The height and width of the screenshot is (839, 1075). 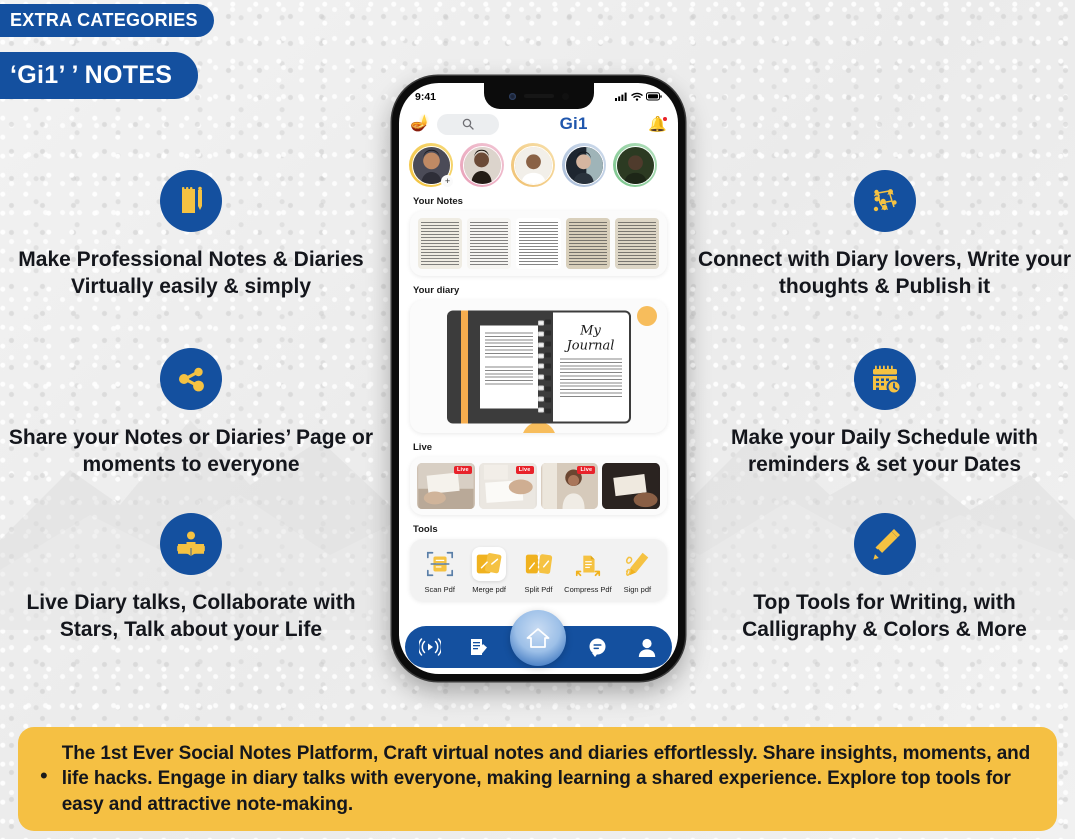 I want to click on search-icon, so click(x=468, y=124).